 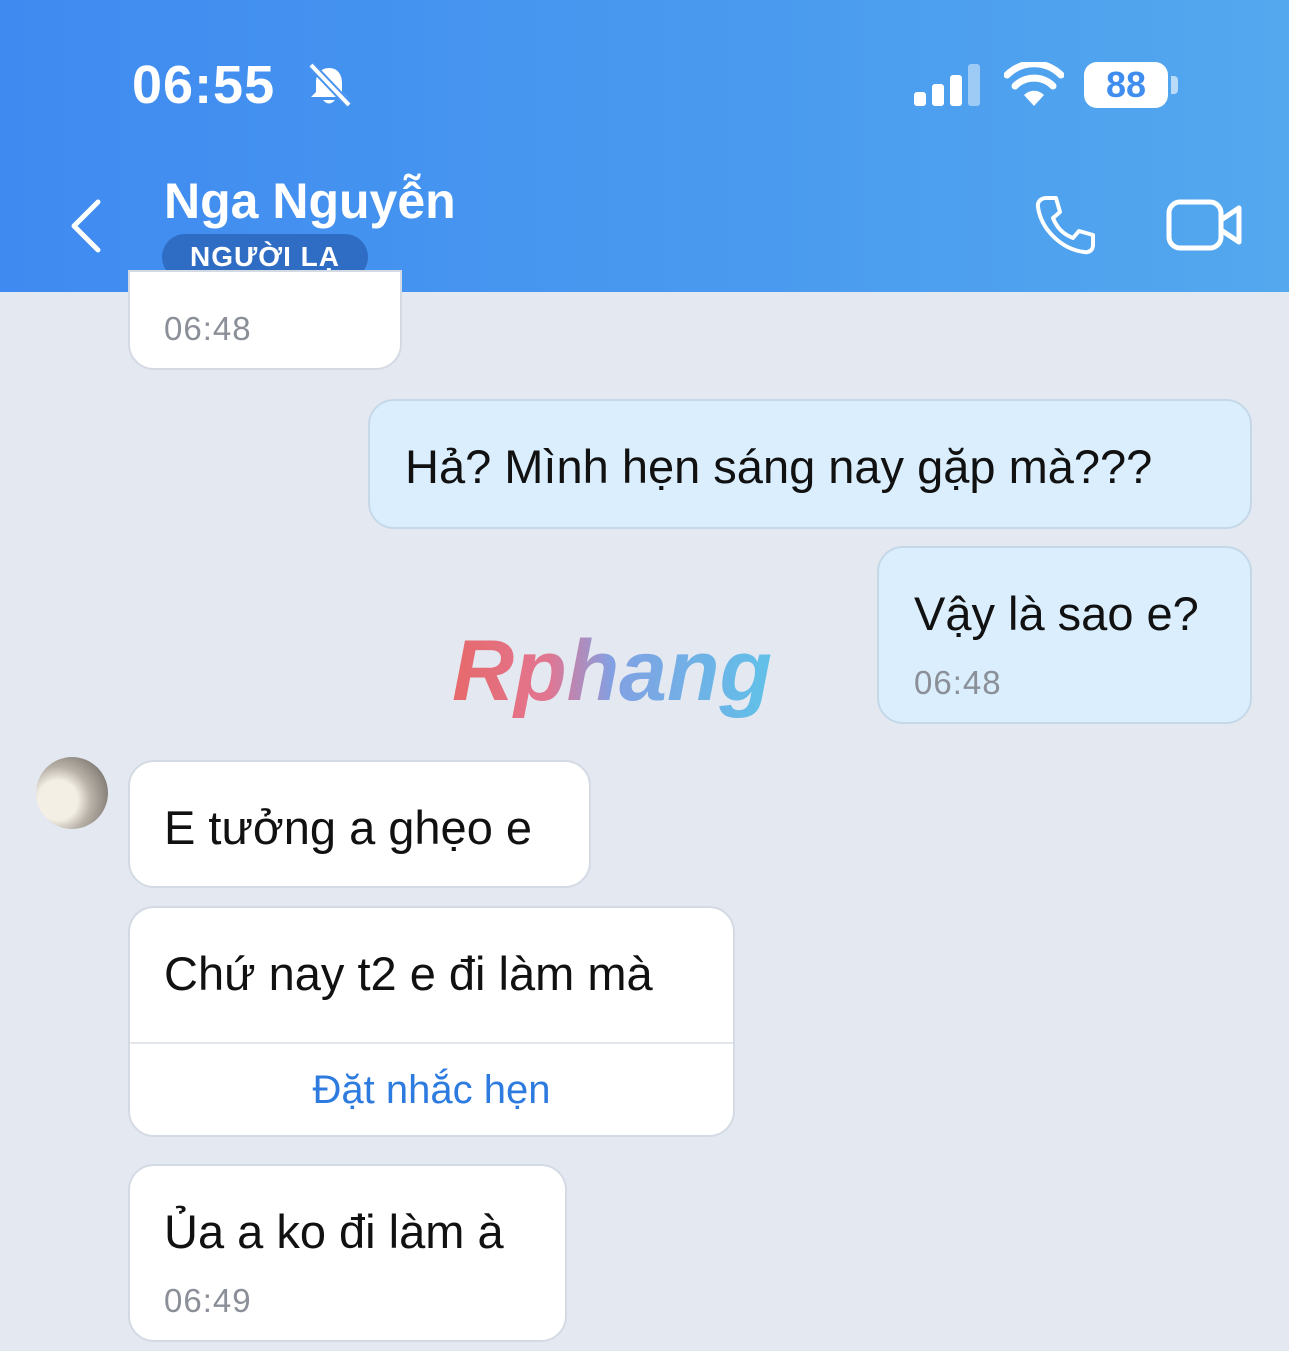 I want to click on wifi-icon, so click(x=1034, y=84).